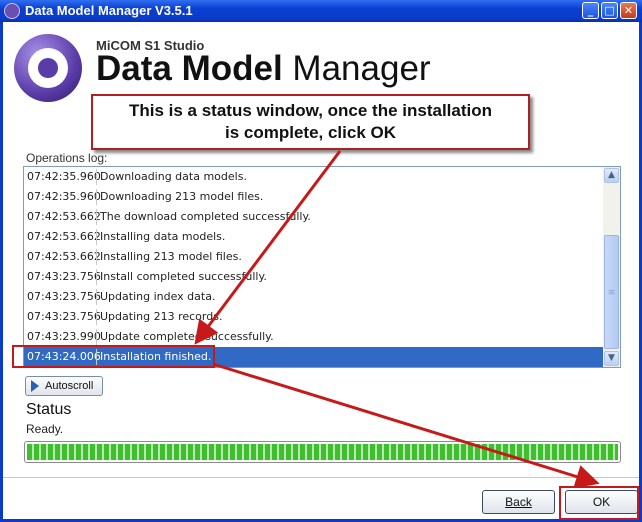 The height and width of the screenshot is (522, 642). I want to click on log-message: Update completed successfully., so click(187, 336).